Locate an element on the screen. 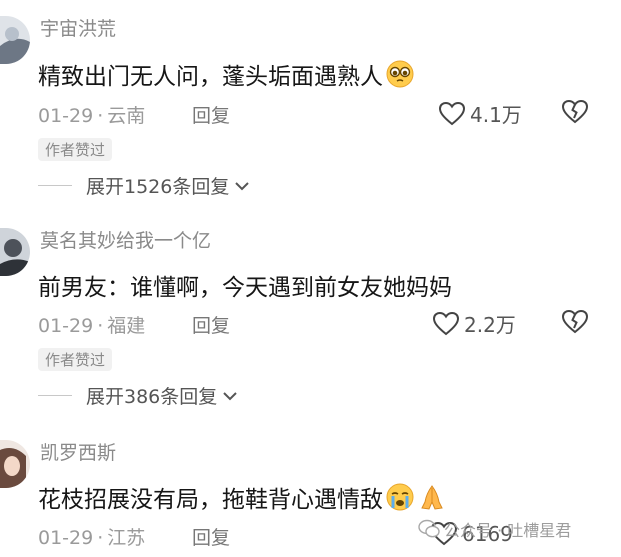 The width and height of the screenshot is (621, 557). comment-text: 花枝招展没有局，拖鞋背心遇情敌 is located at coordinates (242, 499).